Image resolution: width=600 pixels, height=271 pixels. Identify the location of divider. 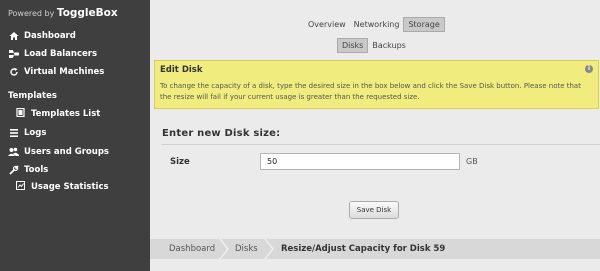
(381, 144).